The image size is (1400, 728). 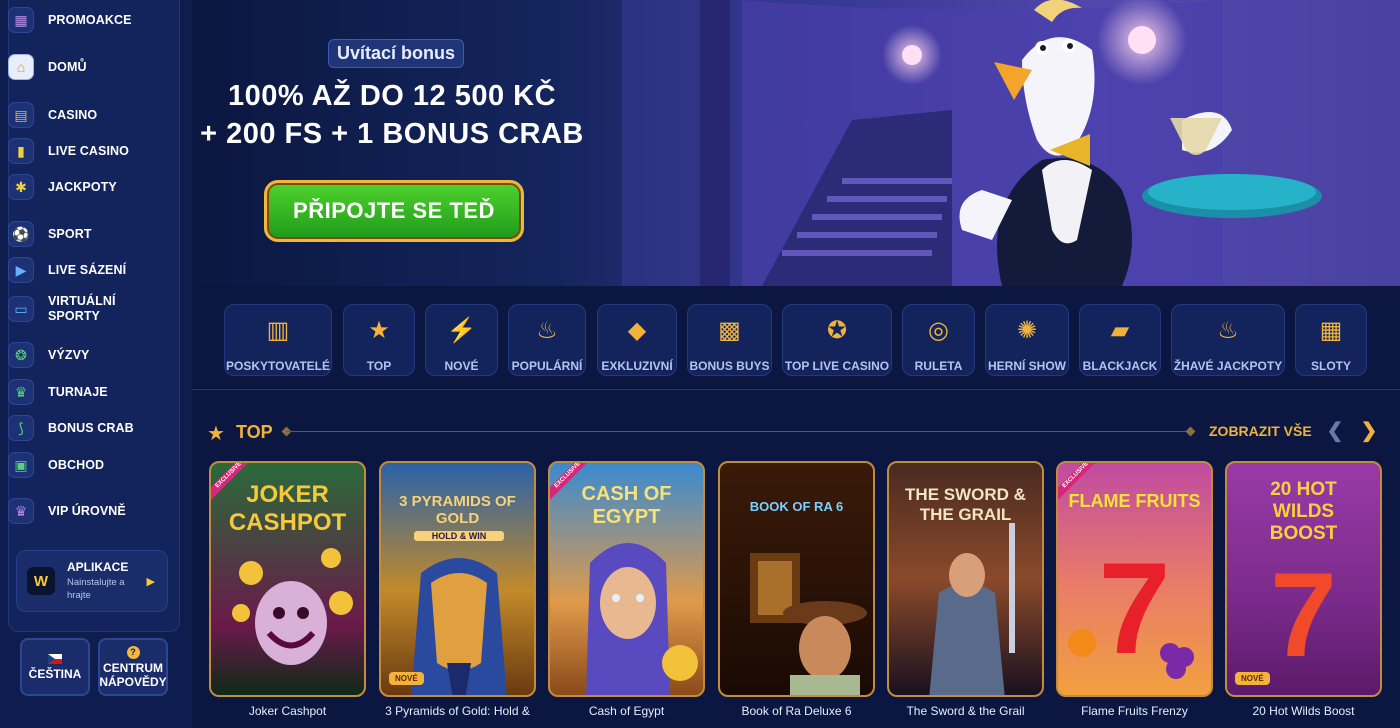 What do you see at coordinates (459, 626) in the screenshot?
I see `pharaoh-illustration` at bounding box center [459, 626].